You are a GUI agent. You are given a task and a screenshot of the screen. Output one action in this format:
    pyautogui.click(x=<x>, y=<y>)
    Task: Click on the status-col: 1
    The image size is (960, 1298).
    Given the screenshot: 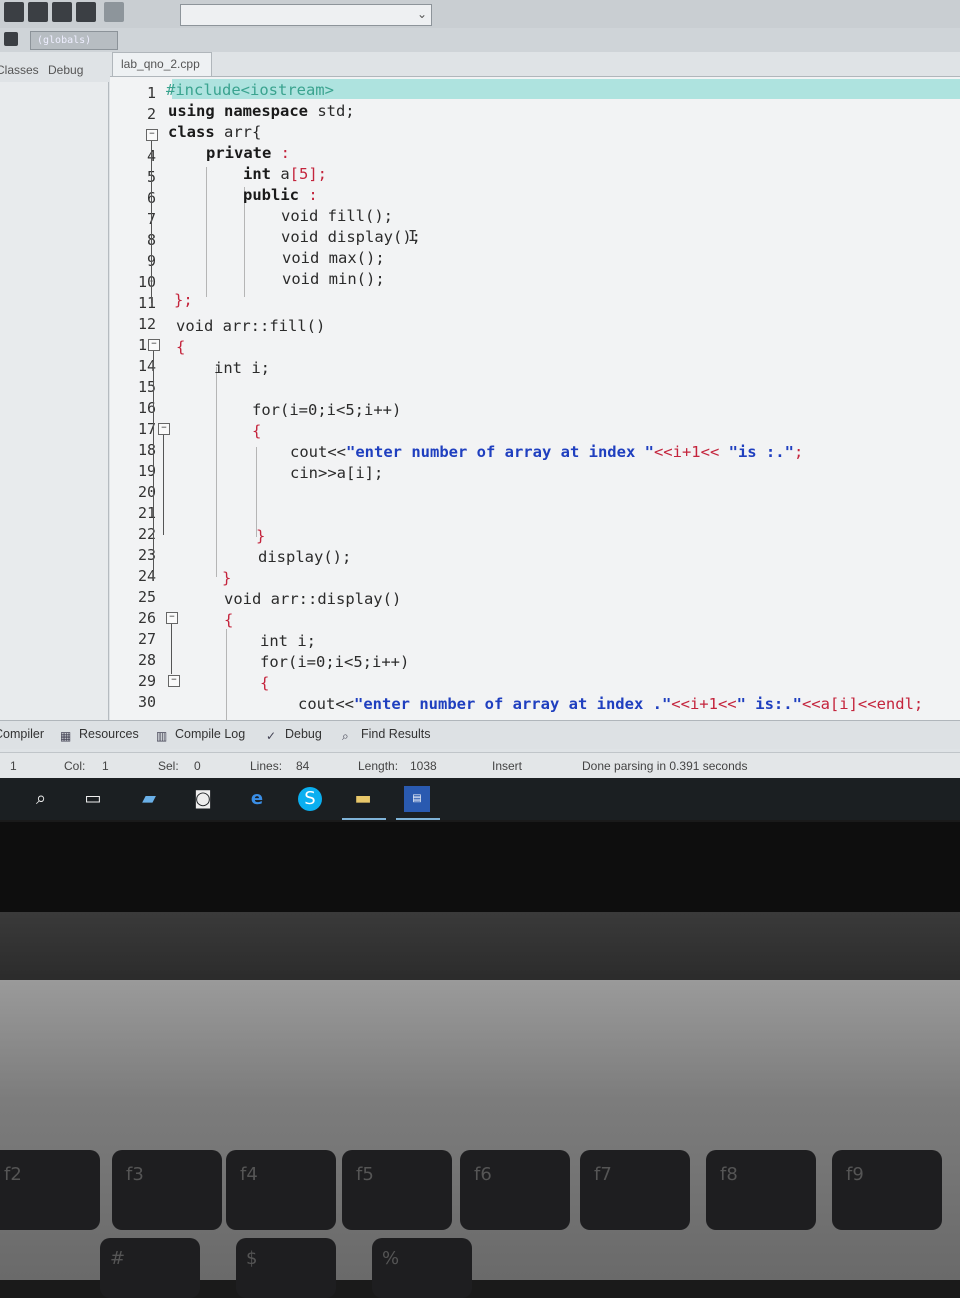 What is the action you would take?
    pyautogui.click(x=105, y=766)
    